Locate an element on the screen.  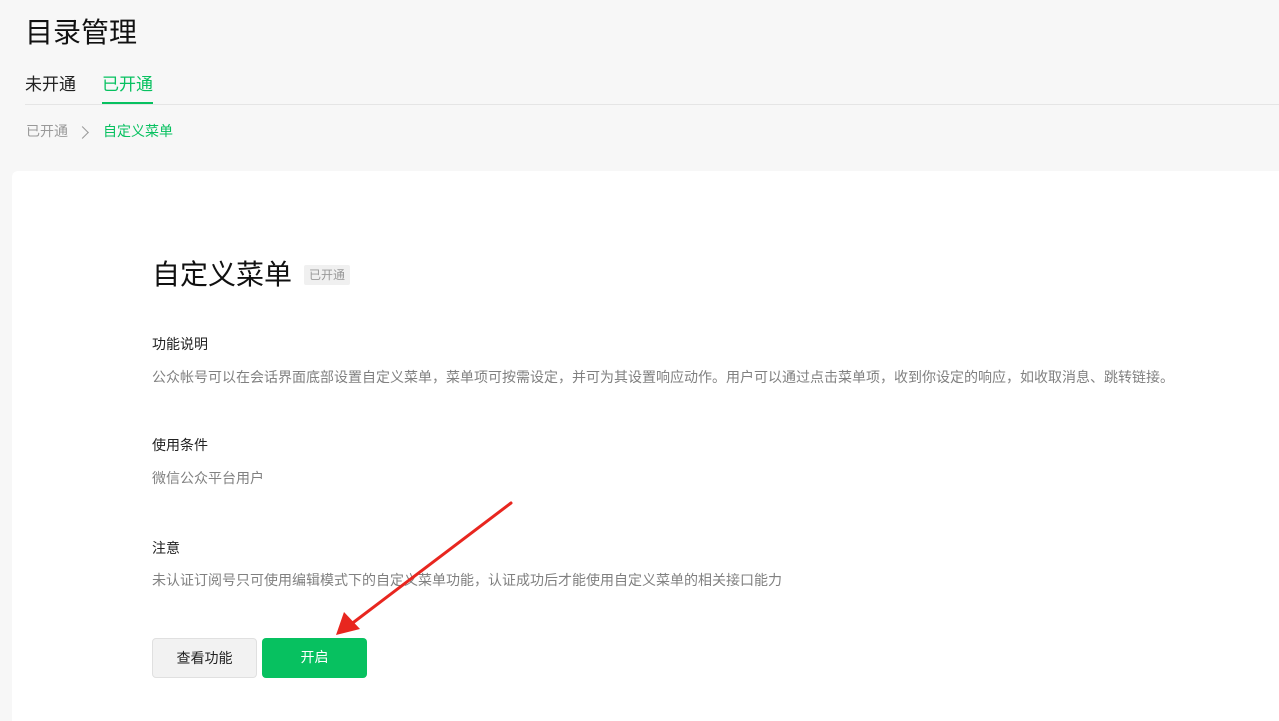
tab-bar: 未开通 已开通 is located at coordinates (89, 88).